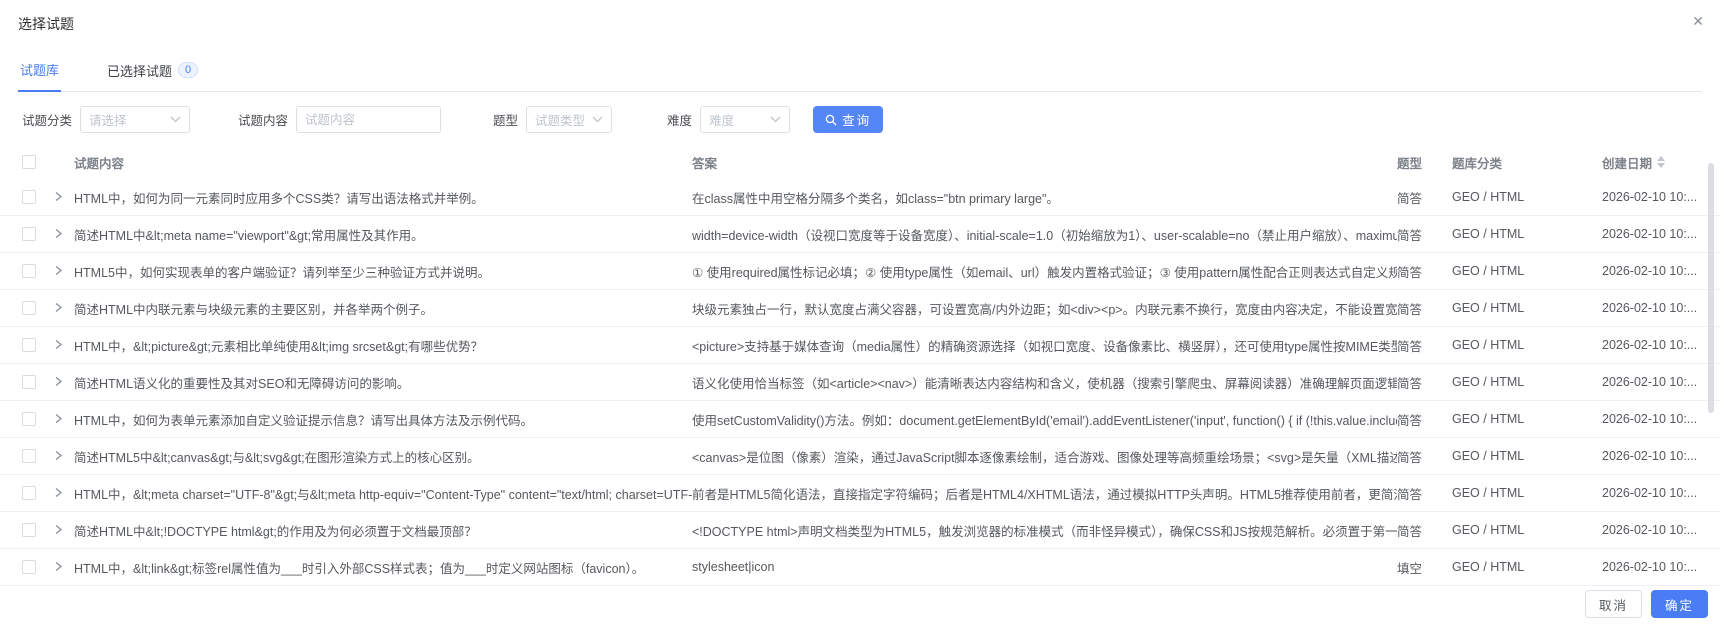 The image size is (1720, 627). I want to click on tab-question-bank-label: 试题库, so click(40, 70).